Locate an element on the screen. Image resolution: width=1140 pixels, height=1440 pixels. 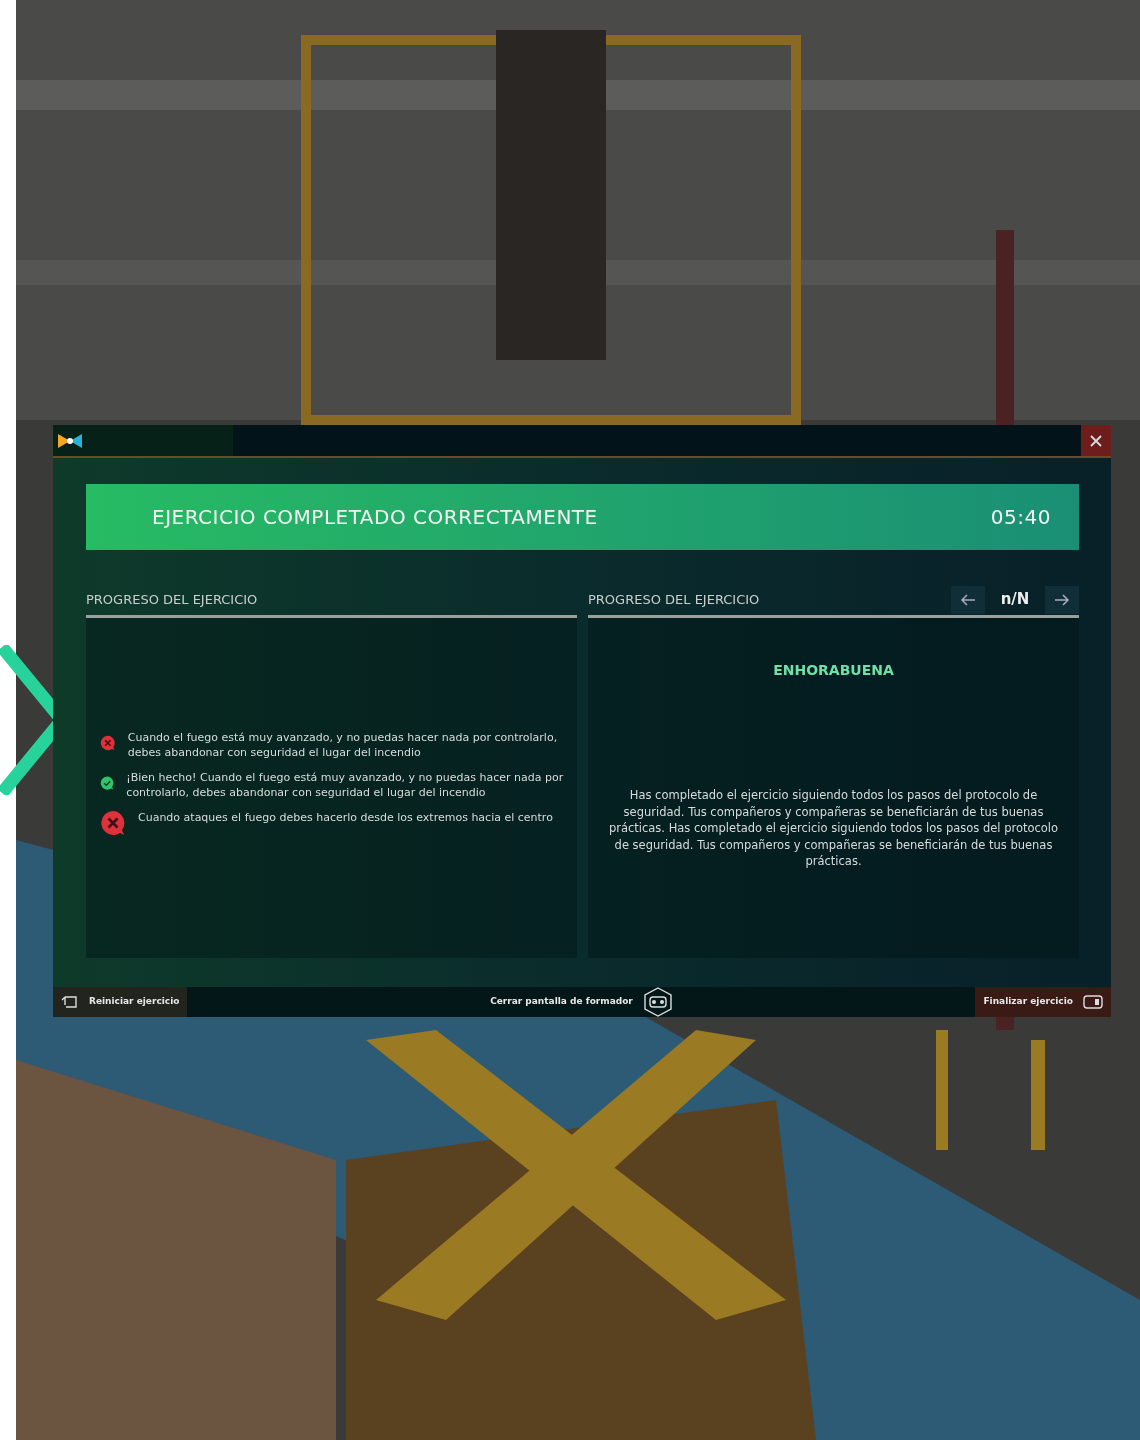
close-icon is located at coordinates (1096, 440).